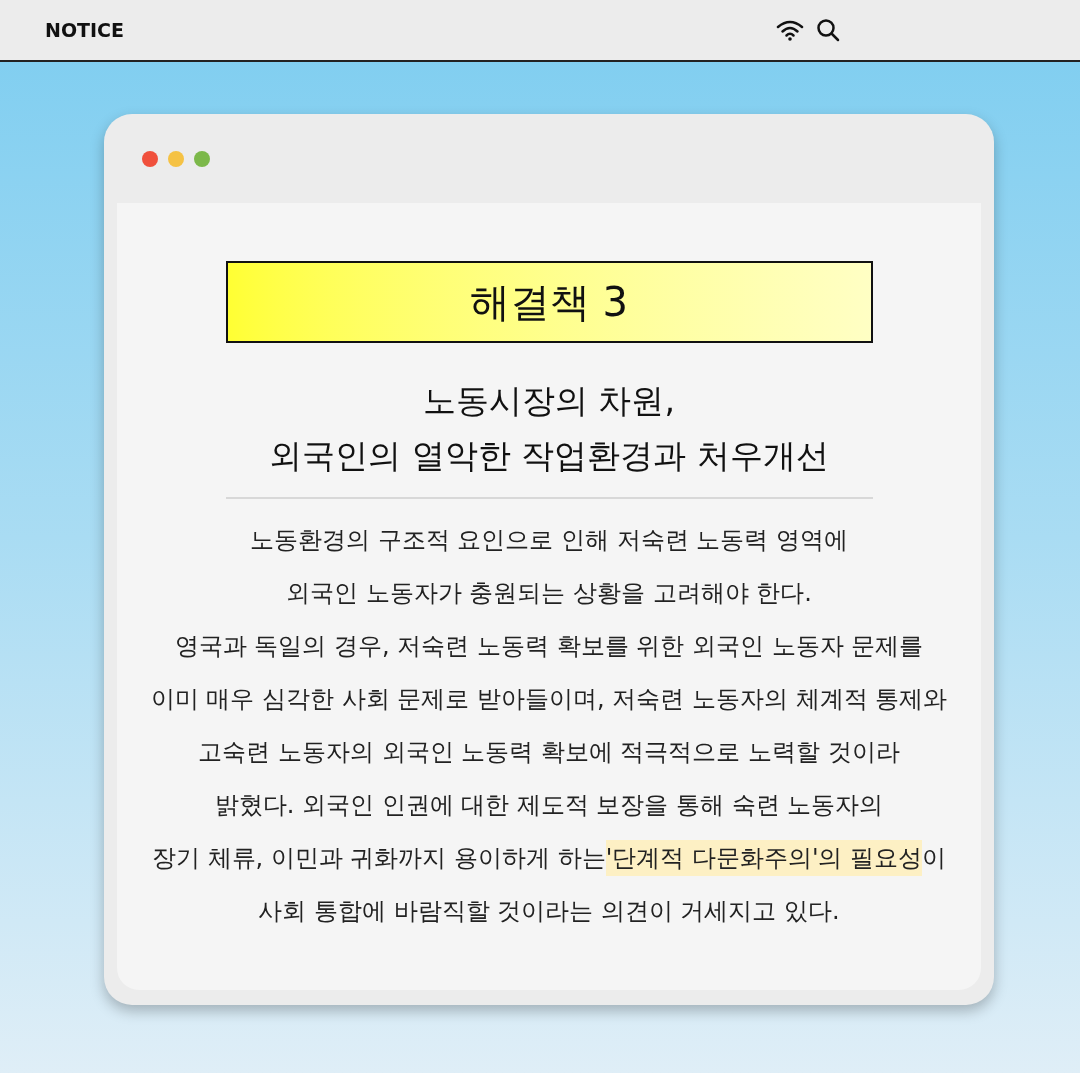 This screenshot has width=1080, height=1073. I want to click on top-bar-title: NOTICE, so click(84, 30).